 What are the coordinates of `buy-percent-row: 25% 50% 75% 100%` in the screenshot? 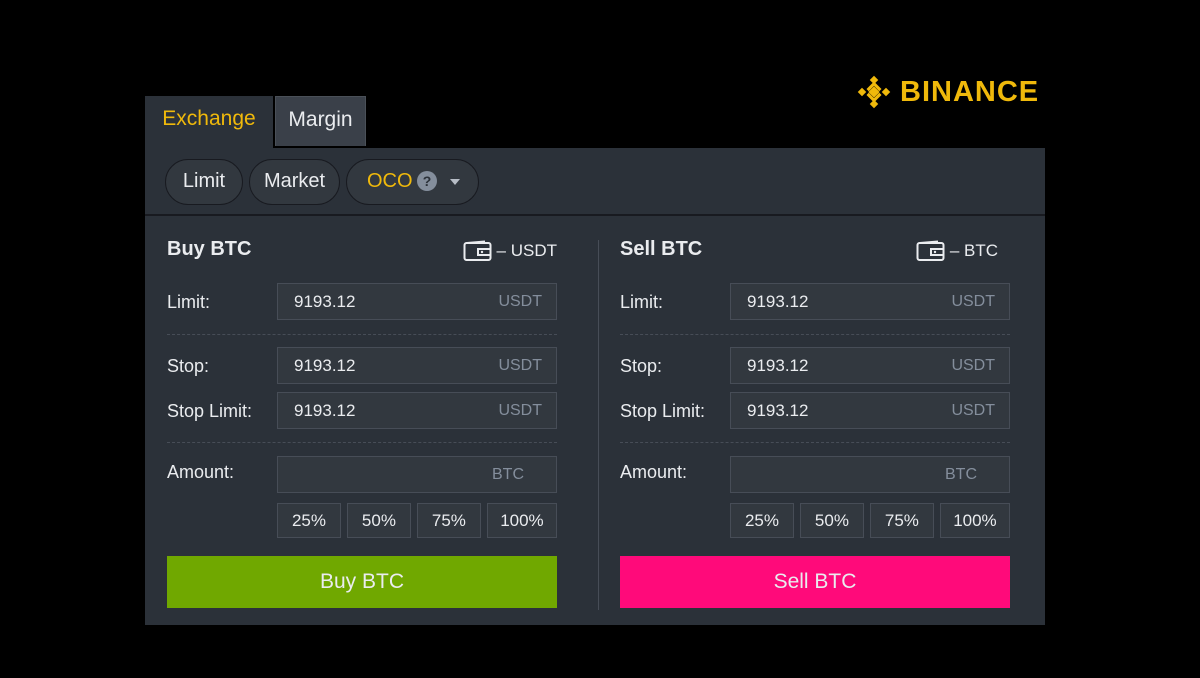 It's located at (417, 520).